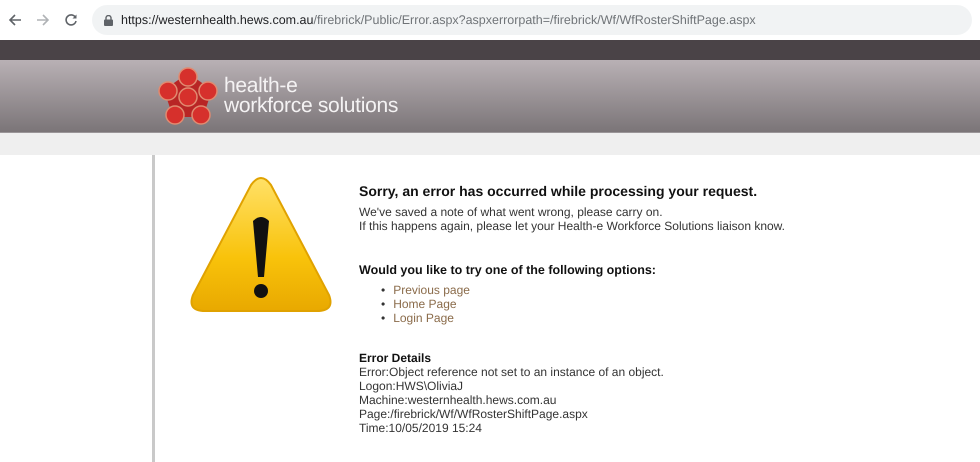  Describe the element at coordinates (508, 270) in the screenshot. I see `options-heading: Would you like to try one of the following options:` at that location.